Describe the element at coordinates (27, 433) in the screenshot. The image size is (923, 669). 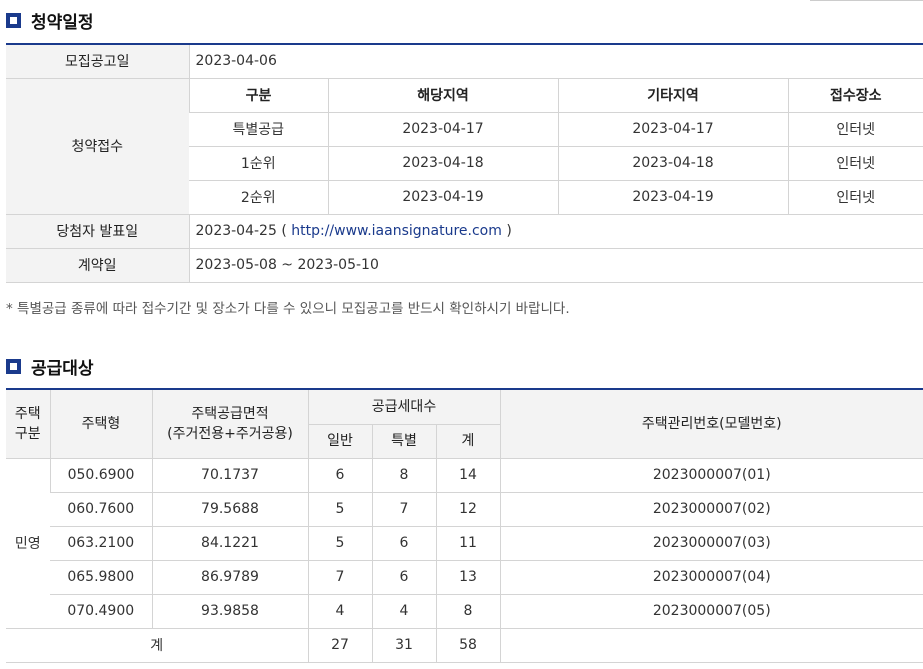
I see `header-category-line2: 구분` at that location.